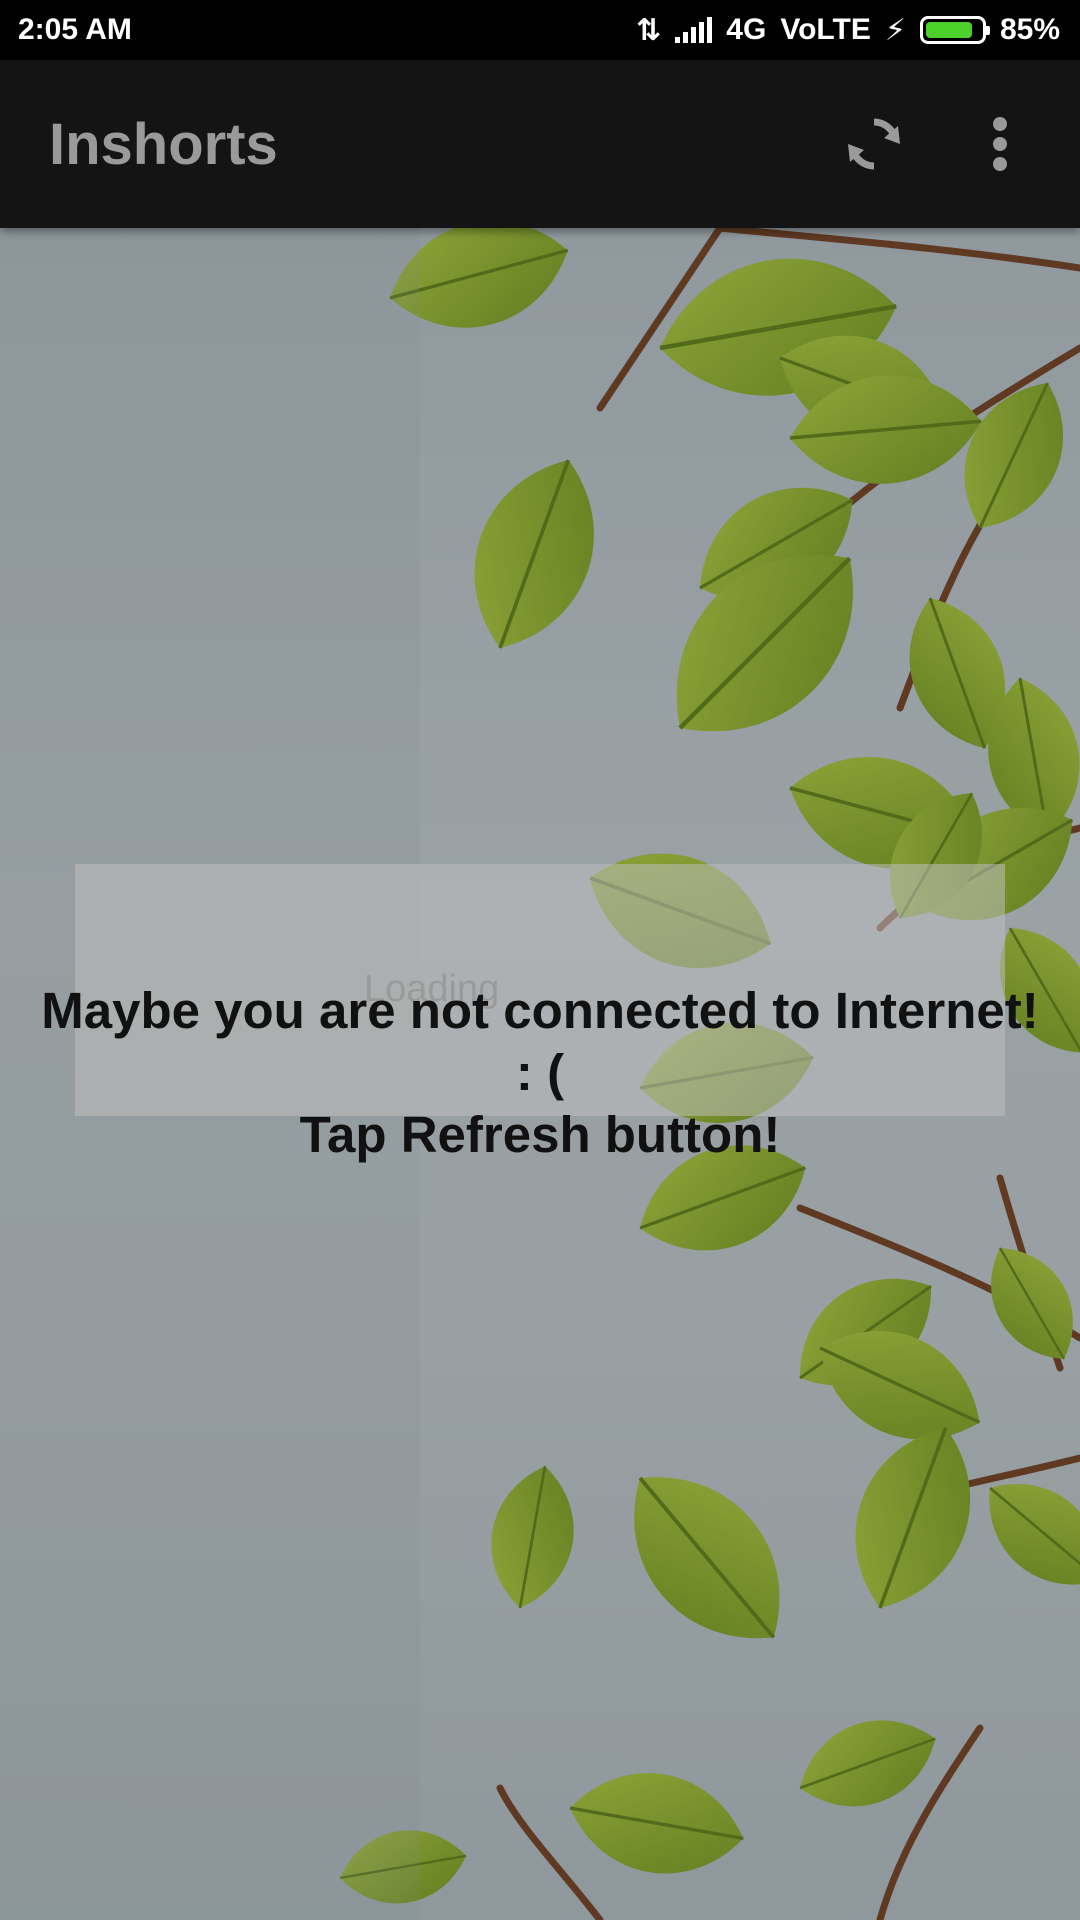  I want to click on data-transfer-icon: ⇅, so click(649, 30).